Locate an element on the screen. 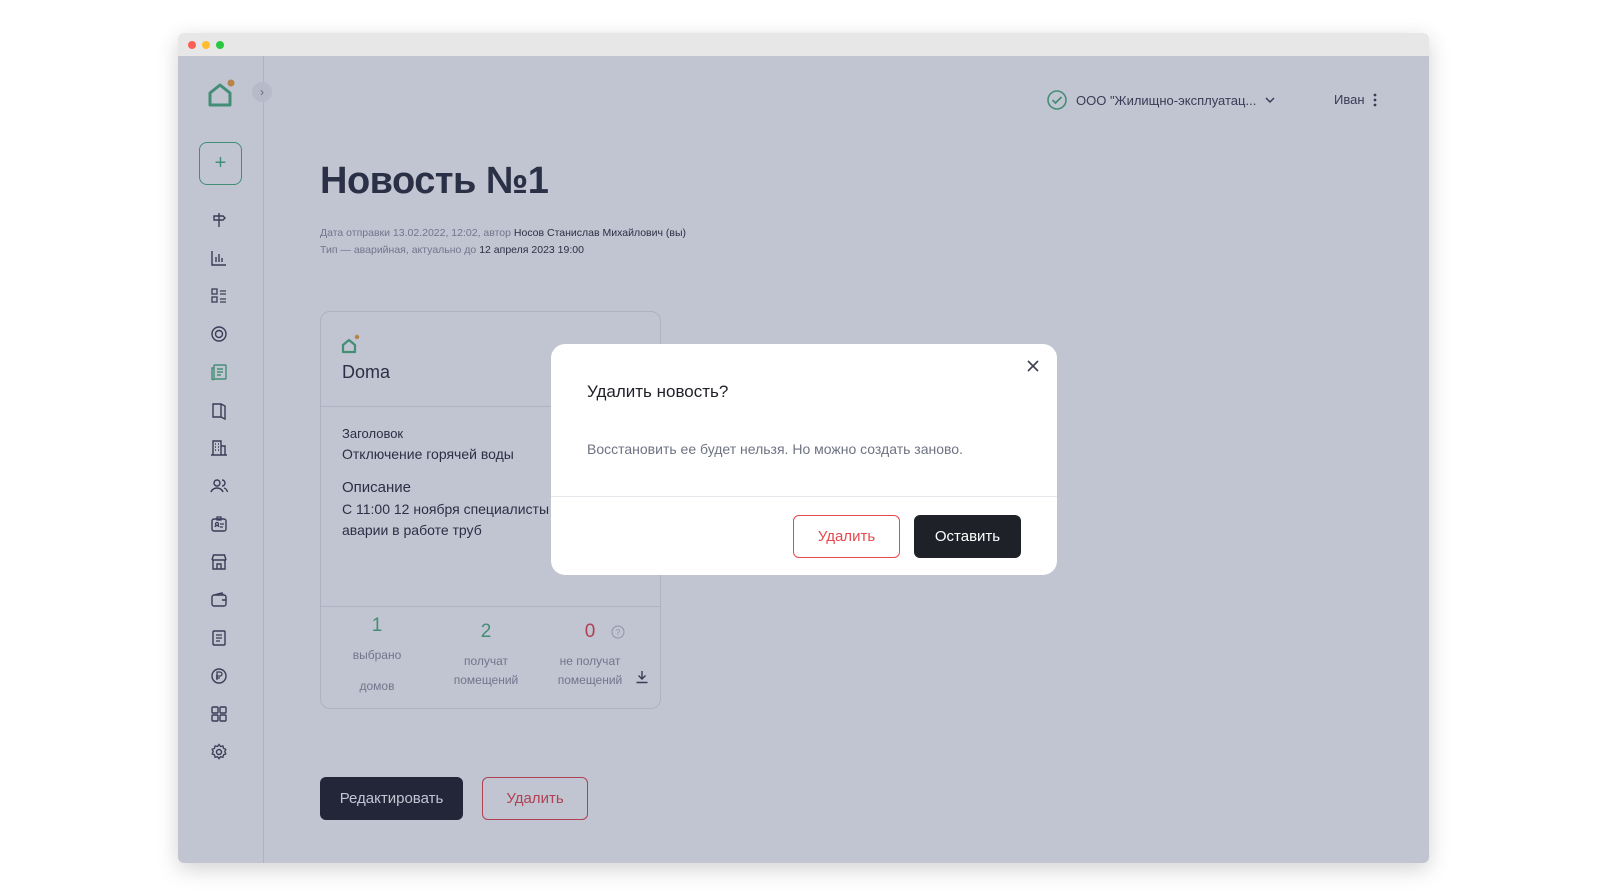  divider is located at coordinates (804, 496).